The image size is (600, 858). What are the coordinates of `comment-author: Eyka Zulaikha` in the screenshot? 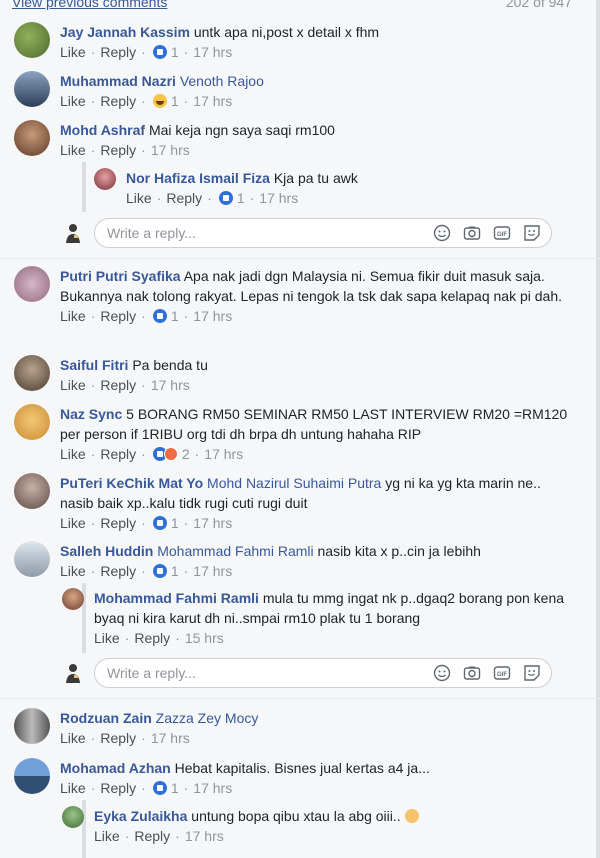 It's located at (140, 816).